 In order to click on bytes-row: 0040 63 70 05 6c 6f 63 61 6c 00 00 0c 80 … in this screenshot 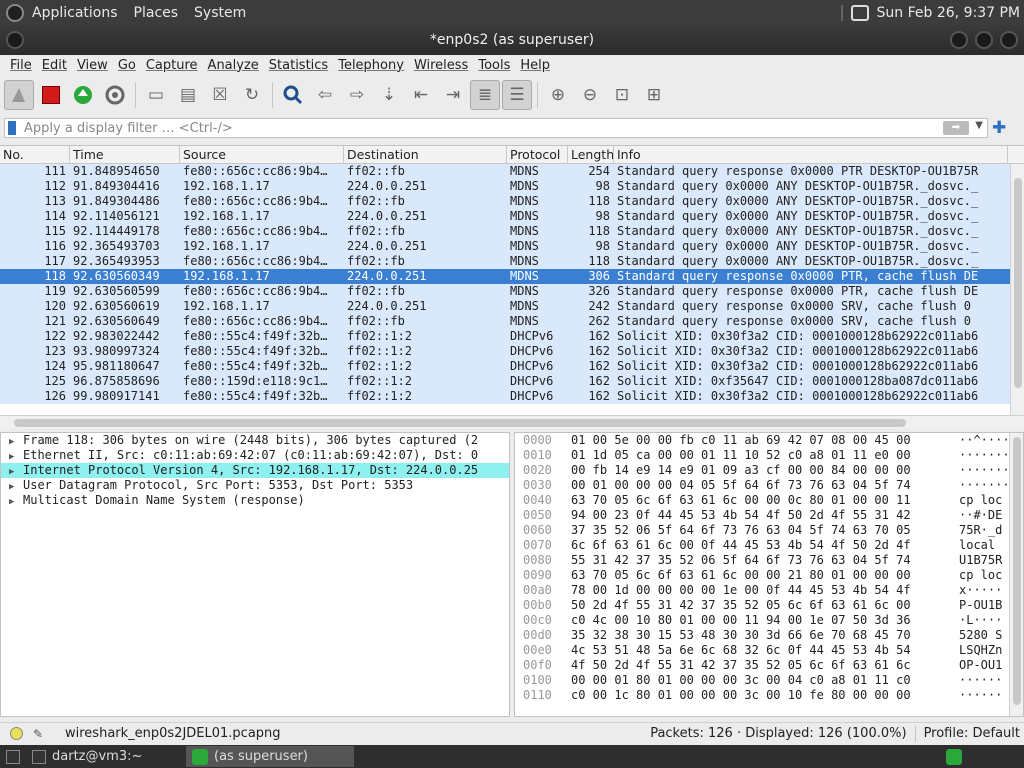, I will do `click(769, 500)`.